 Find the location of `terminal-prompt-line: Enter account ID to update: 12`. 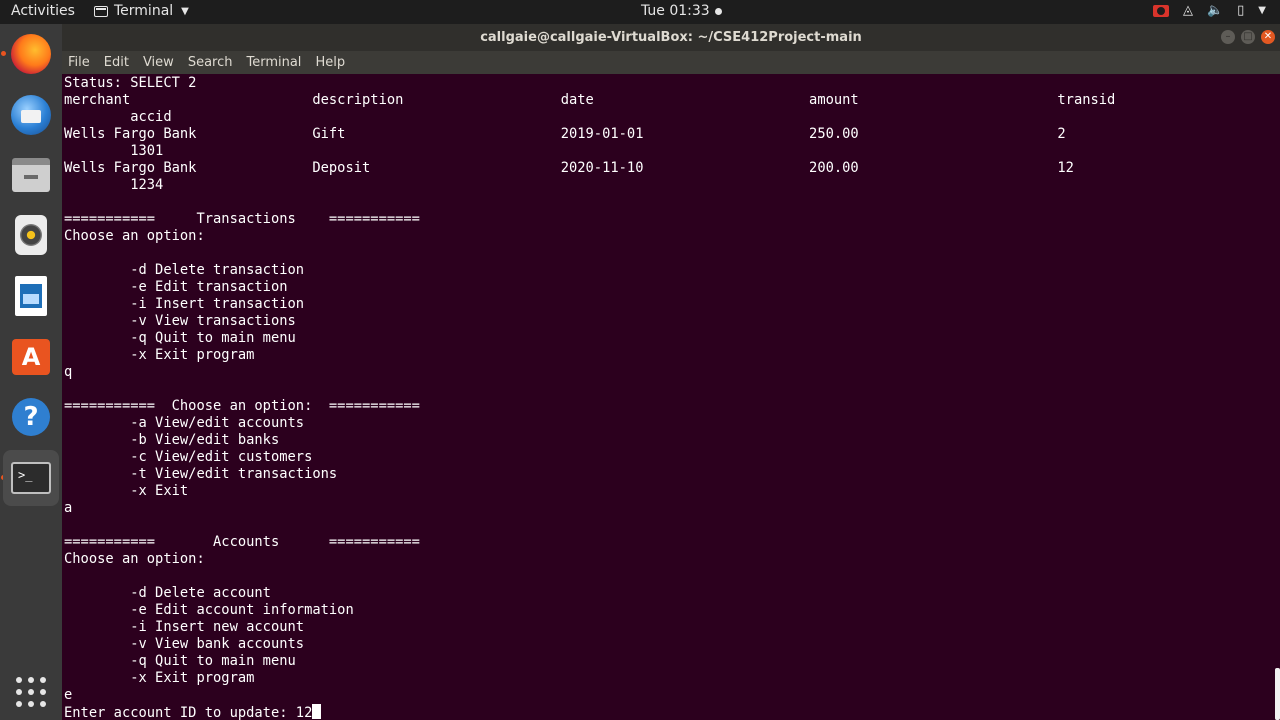

terminal-prompt-line: Enter account ID to update: 12 is located at coordinates (589, 712).